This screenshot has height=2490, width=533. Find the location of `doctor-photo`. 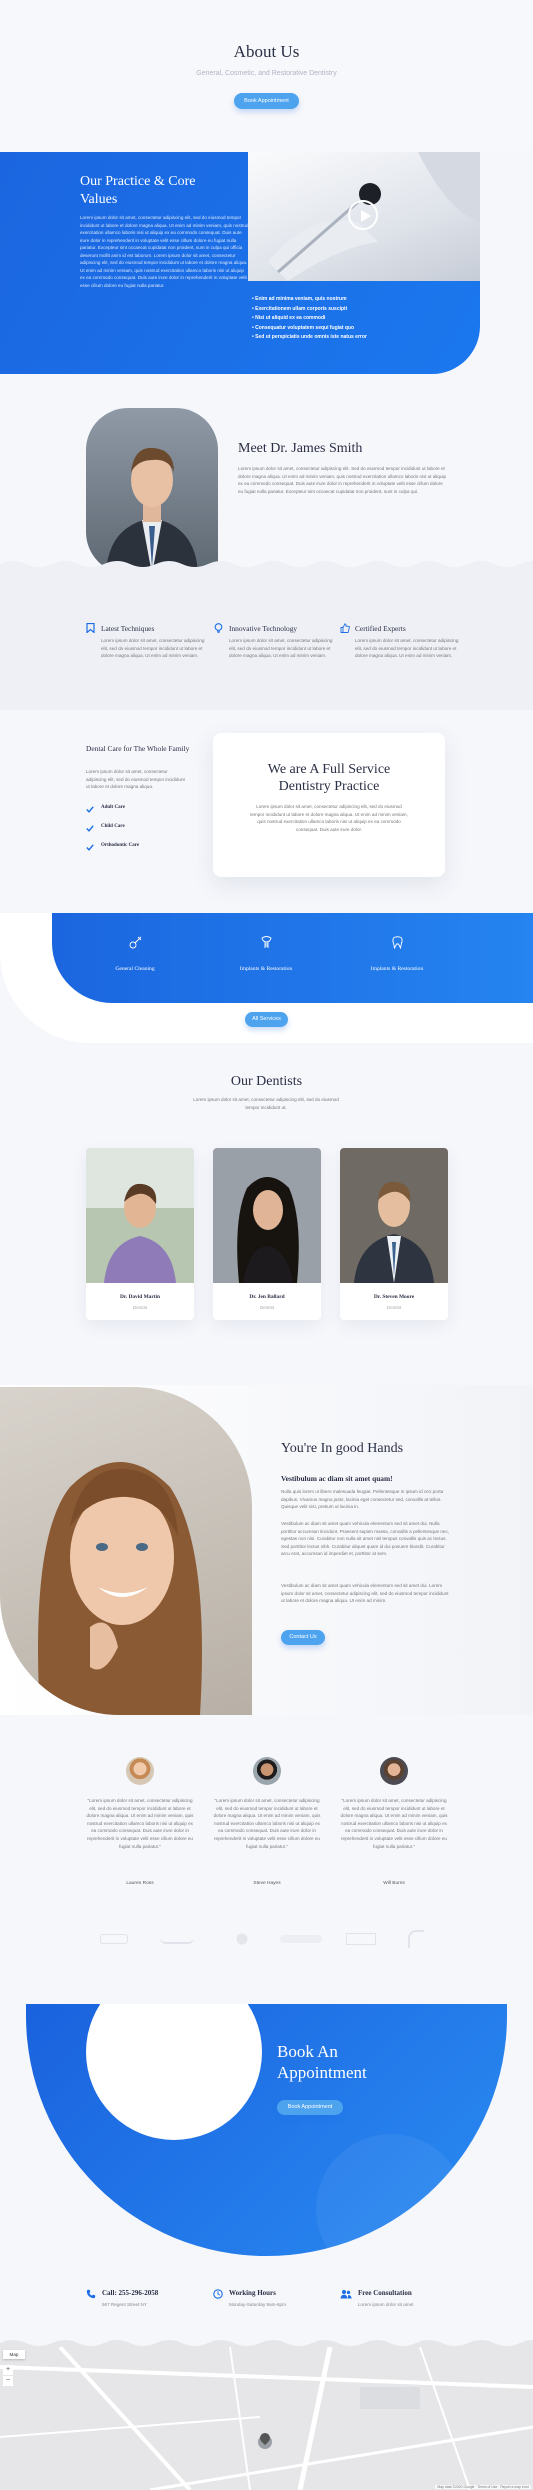

doctor-photo is located at coordinates (152, 510).